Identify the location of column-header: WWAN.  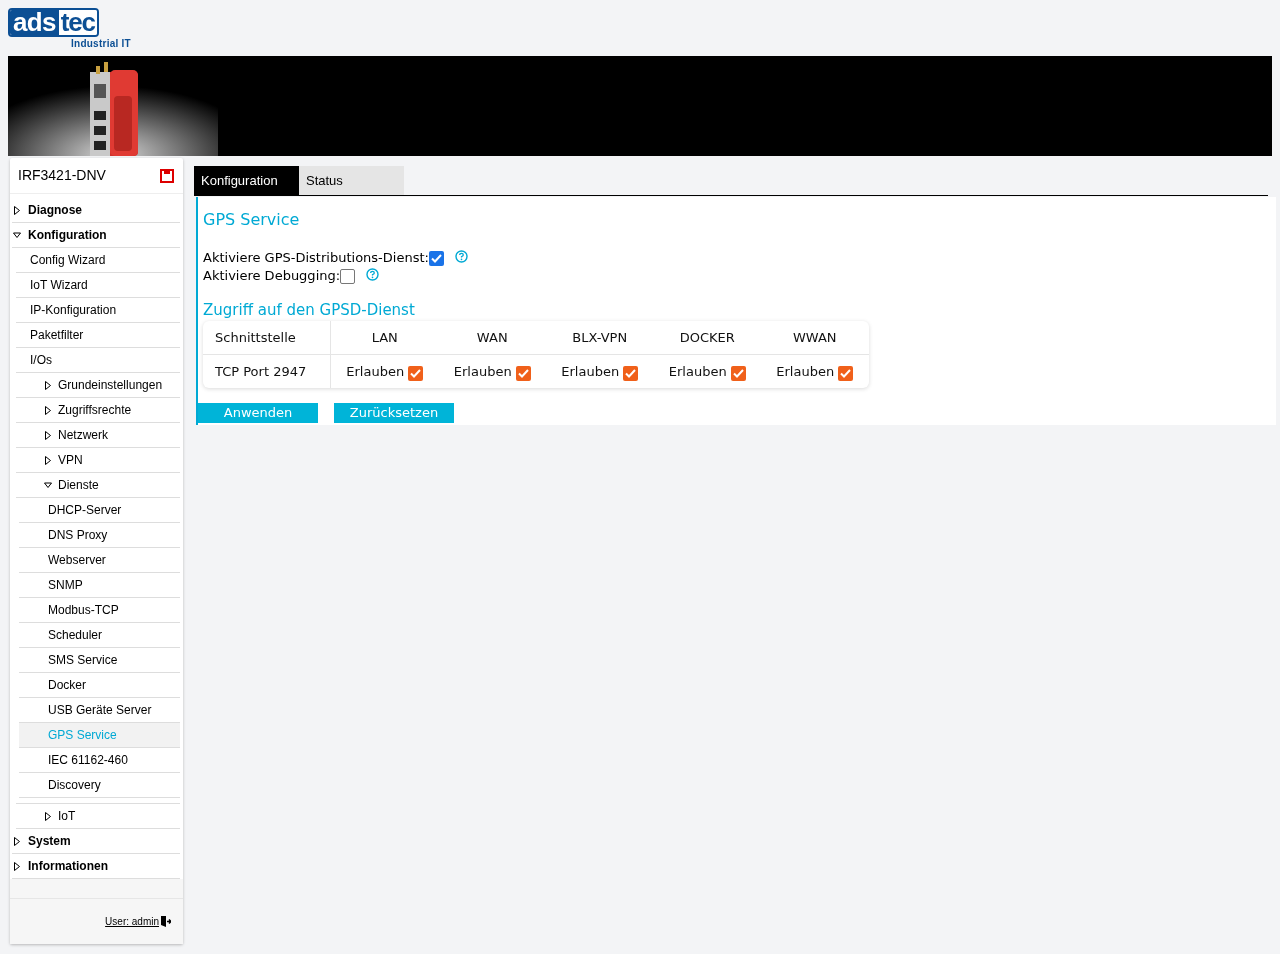
(814, 337).